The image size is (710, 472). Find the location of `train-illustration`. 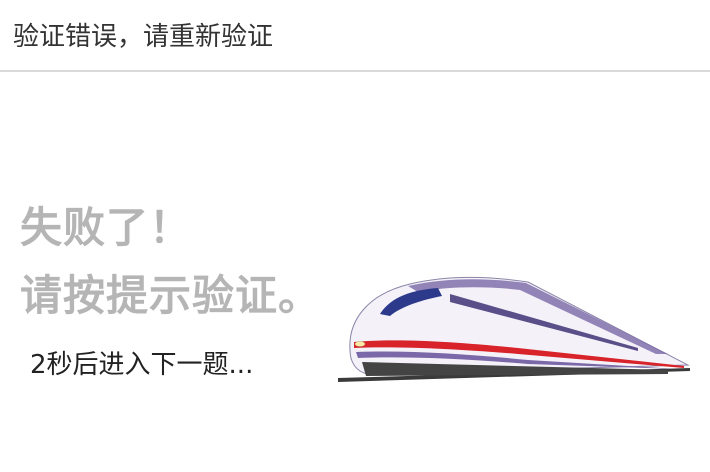

train-illustration is located at coordinates (514, 329).